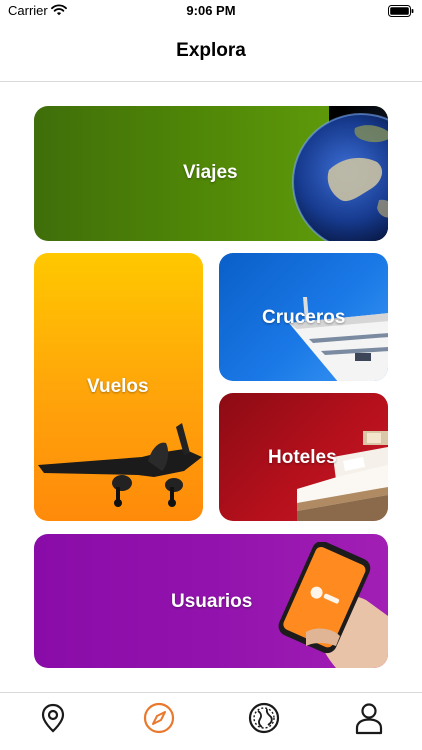  I want to click on status-bar: Carrier 9:06 PM, so click(211, 12).